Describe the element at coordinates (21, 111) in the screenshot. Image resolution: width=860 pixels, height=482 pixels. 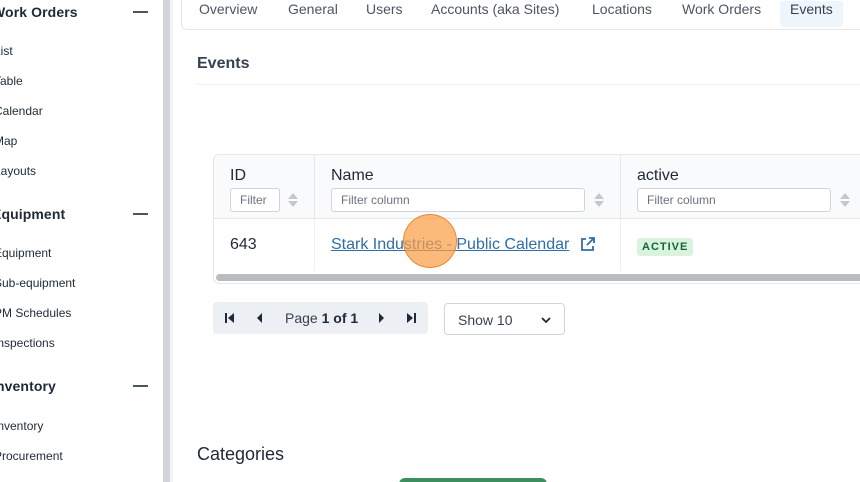
I see `sidebar-item-calendar: Calendar` at that location.